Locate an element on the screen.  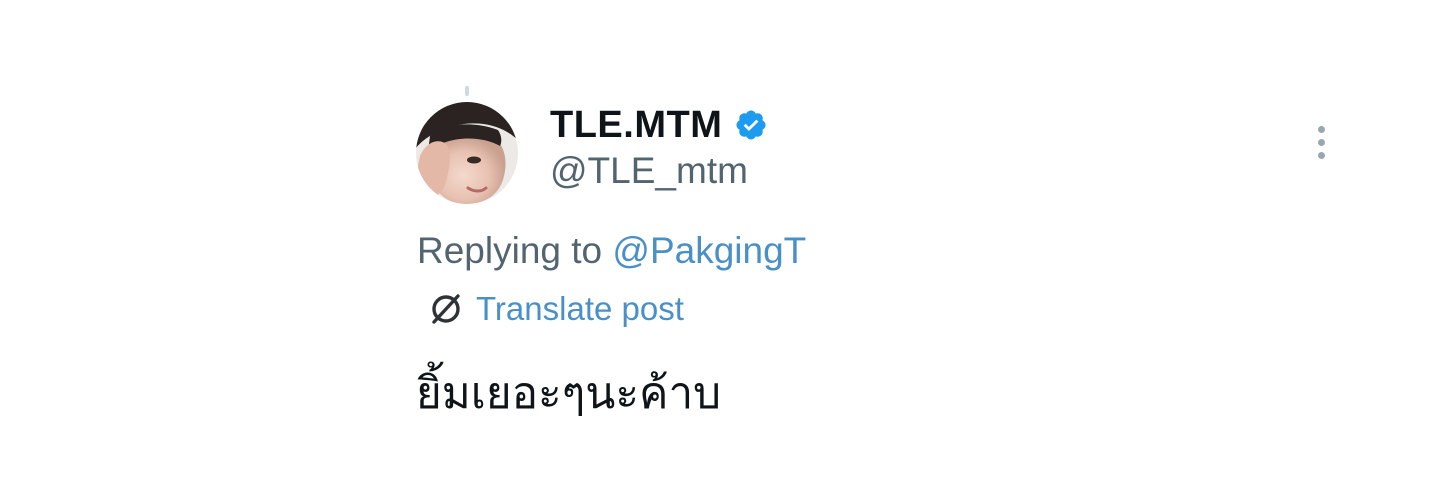
avatar is located at coordinates (467, 153).